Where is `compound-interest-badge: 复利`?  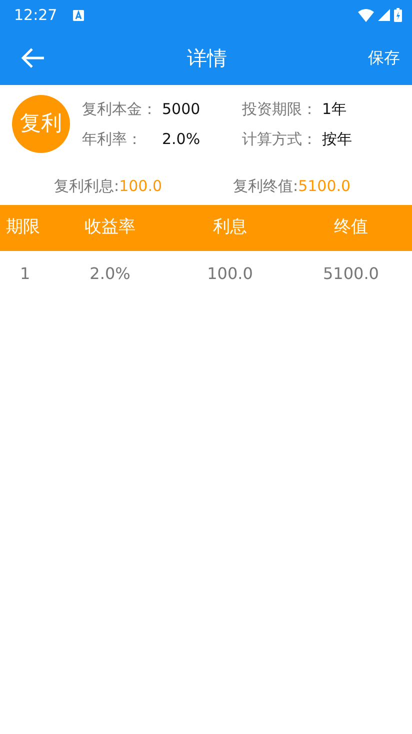 compound-interest-badge: 复利 is located at coordinates (41, 124).